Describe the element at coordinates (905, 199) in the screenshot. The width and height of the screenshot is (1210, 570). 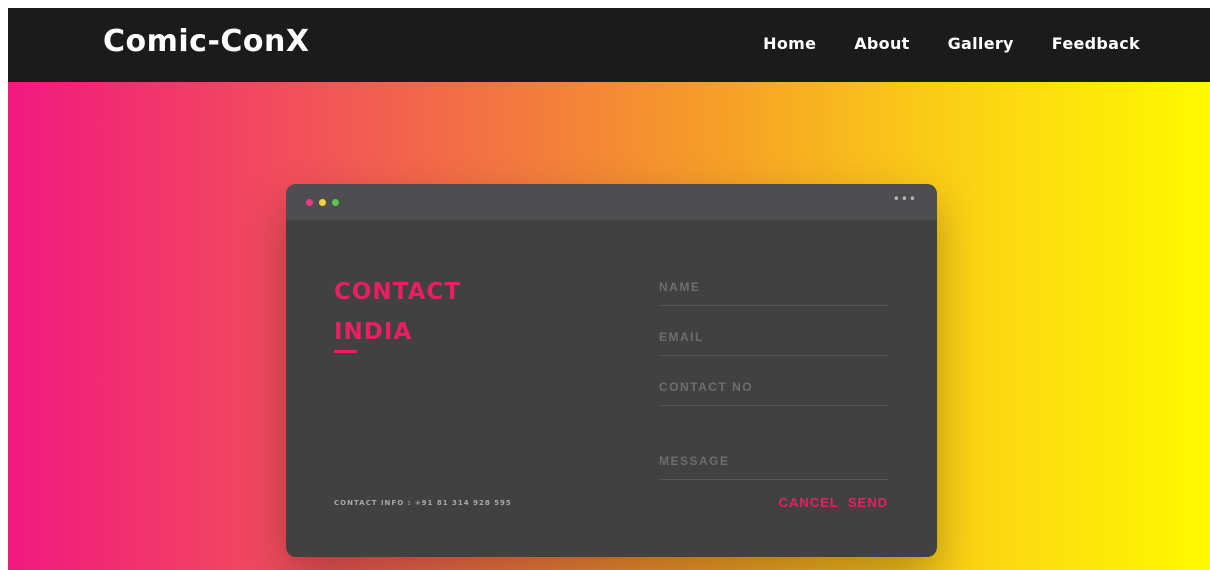
I see `more-horizontal-icon: •••` at that location.